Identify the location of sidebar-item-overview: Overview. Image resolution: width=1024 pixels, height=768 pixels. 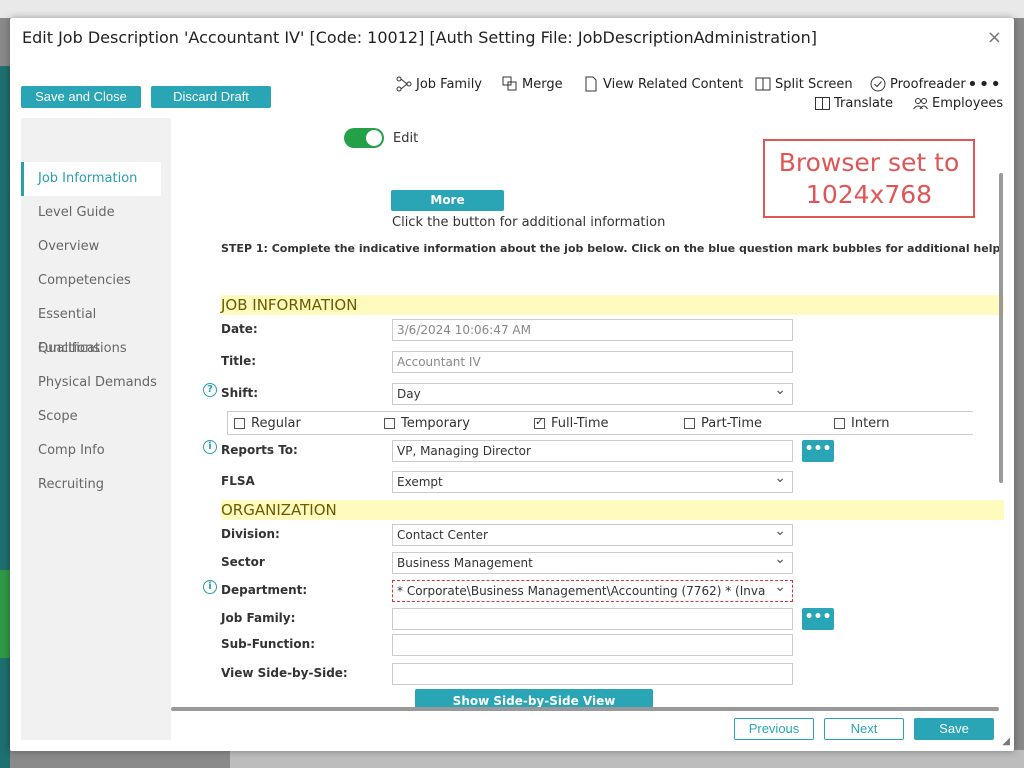
(91, 247).